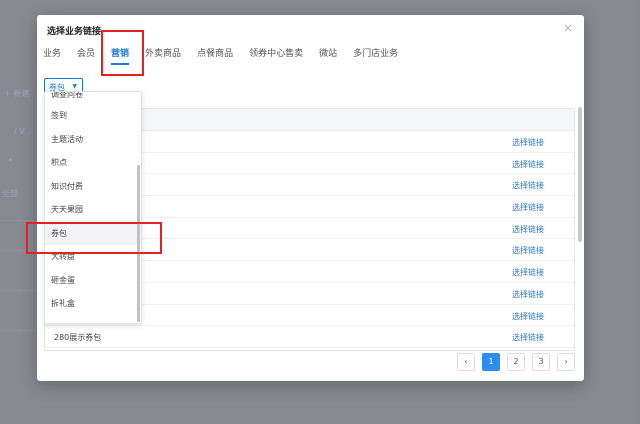 This screenshot has height=424, width=640. Describe the element at coordinates (17, 93) in the screenshot. I see `background-add-button: + 新建` at that location.